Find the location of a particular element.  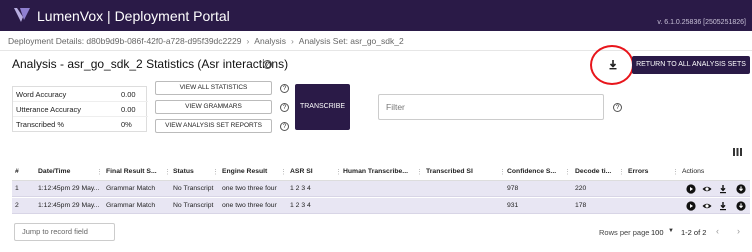

stat-label: Transcribed % is located at coordinates (40, 124).